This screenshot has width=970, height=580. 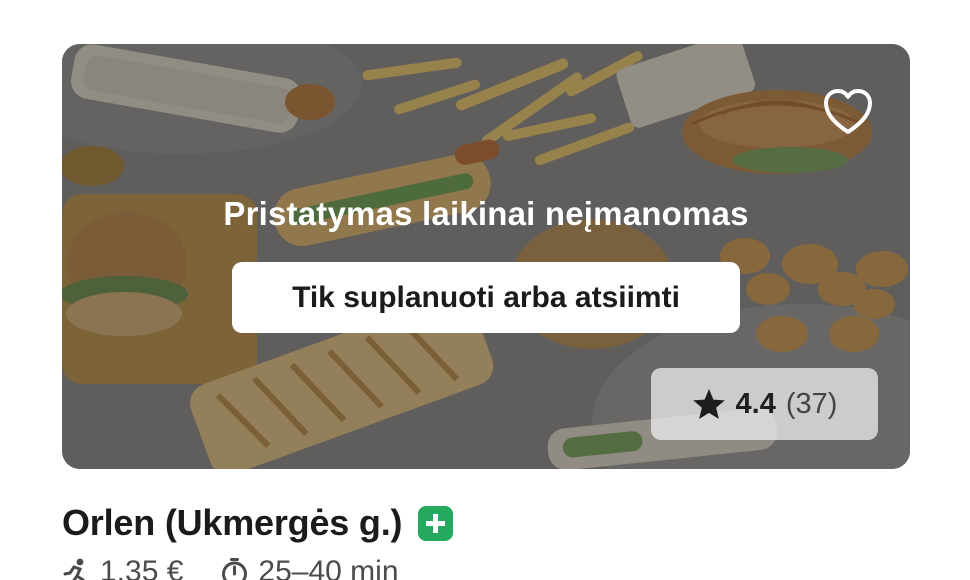 What do you see at coordinates (142, 567) in the screenshot?
I see `delivery-fee-text: 1,35 €` at bounding box center [142, 567].